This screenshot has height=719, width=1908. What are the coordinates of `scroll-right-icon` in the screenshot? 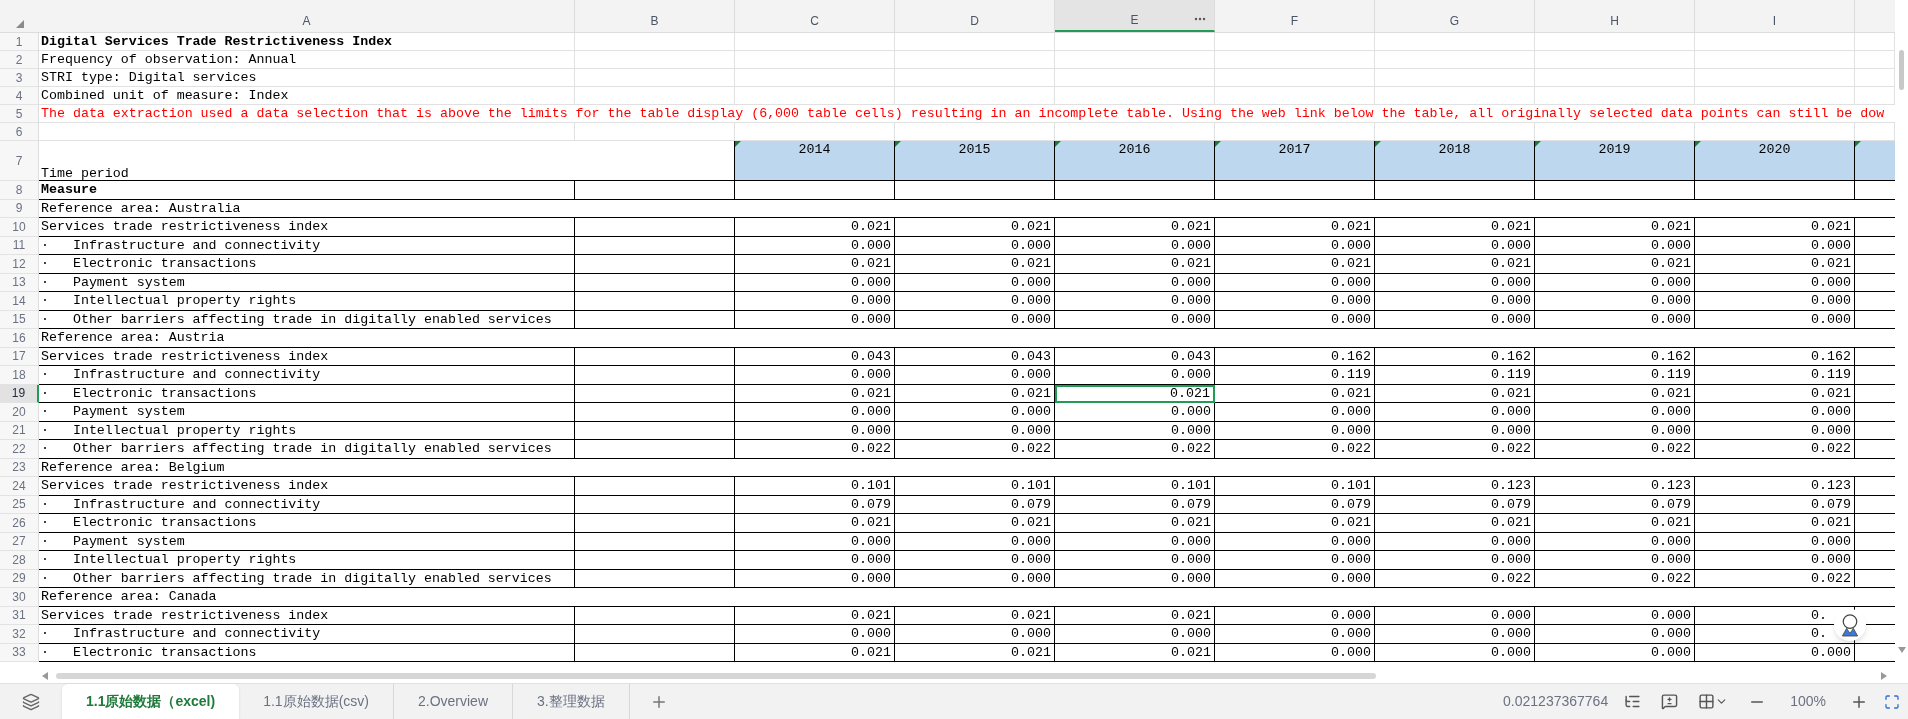 It's located at (1884, 676).